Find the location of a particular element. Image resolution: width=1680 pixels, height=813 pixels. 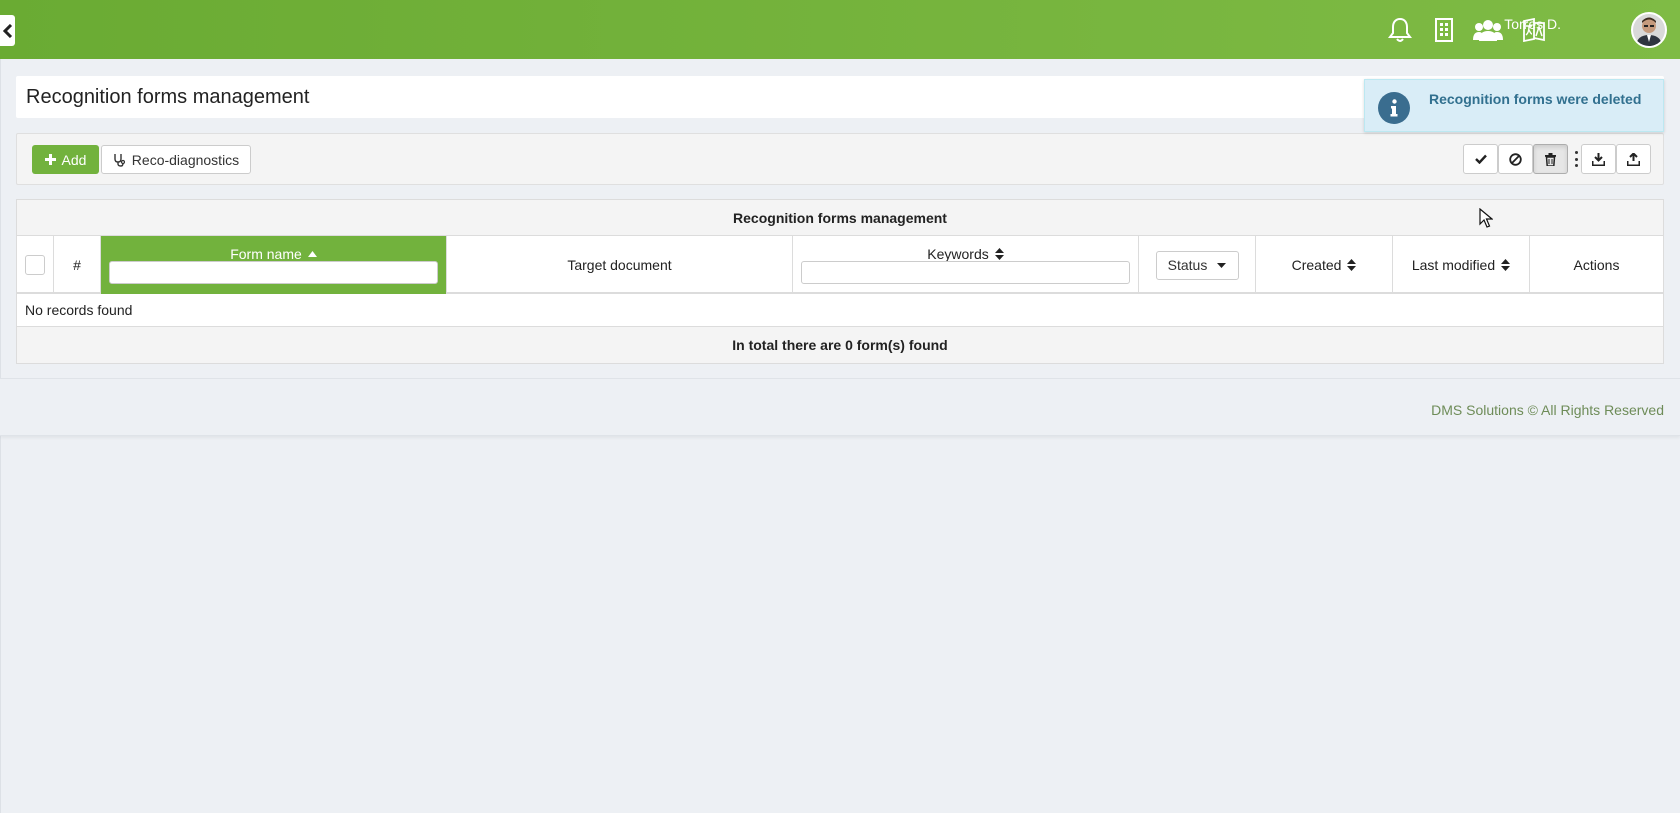

select-all-header is located at coordinates (35, 265).